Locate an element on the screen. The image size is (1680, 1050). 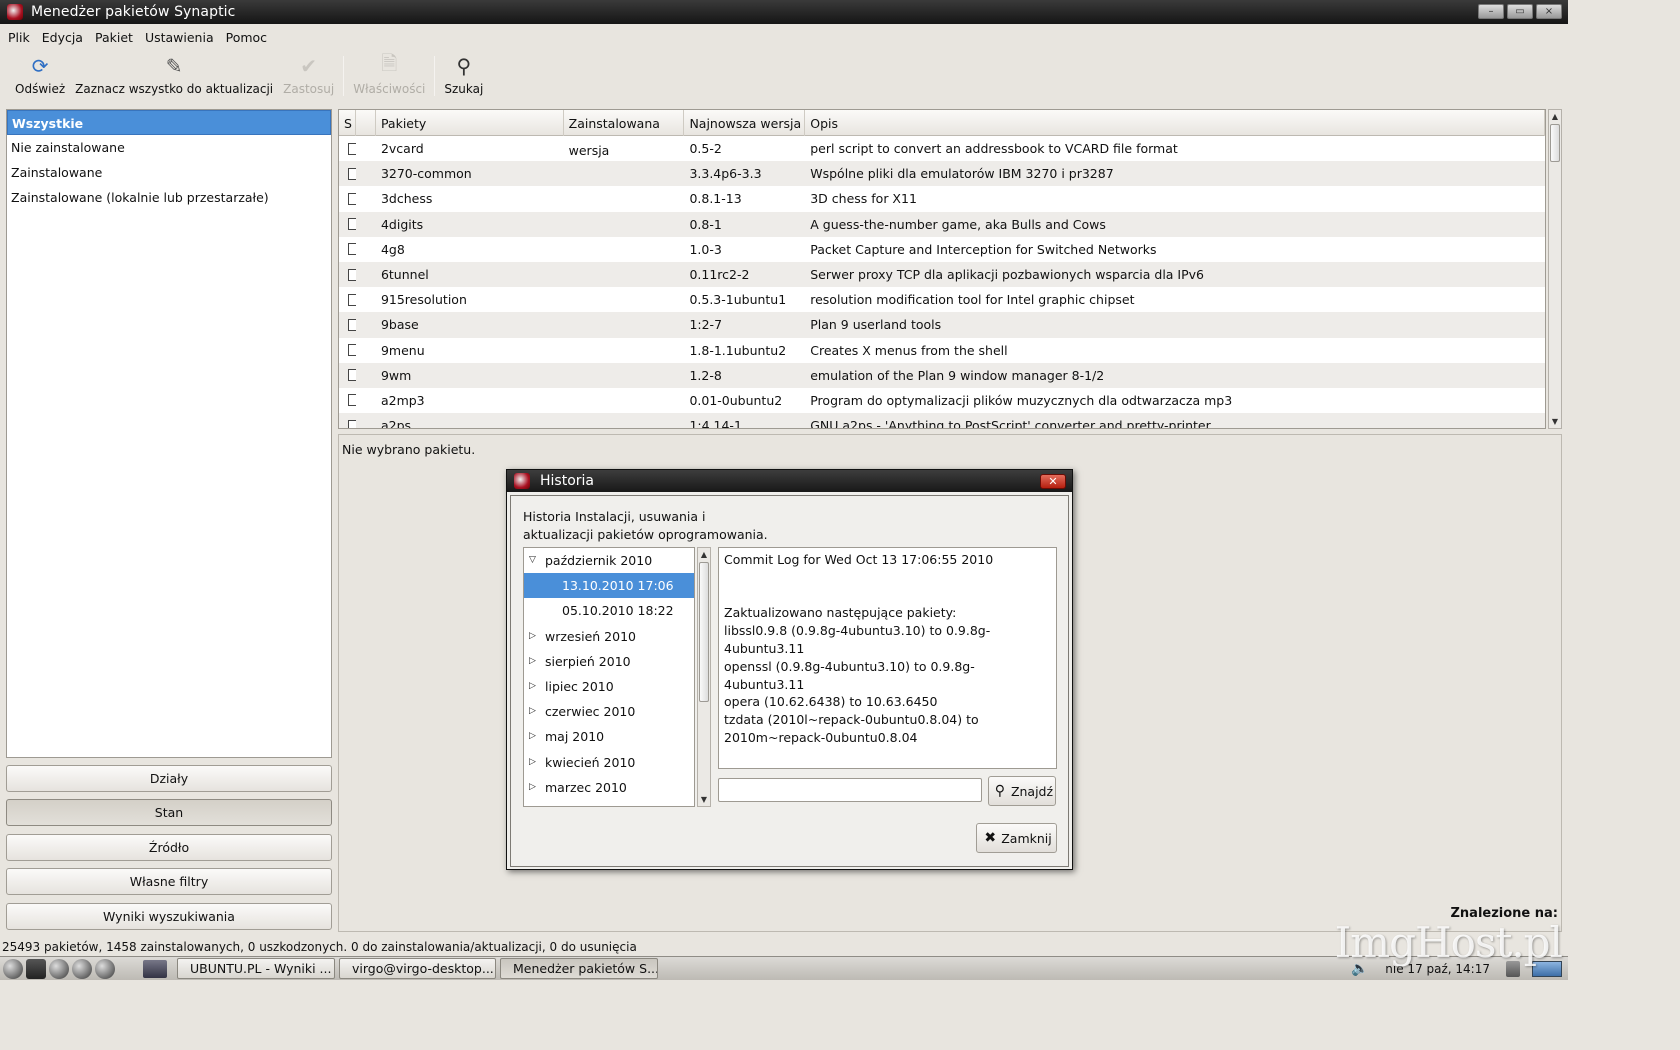
history-month: ▷ maj 2010 is located at coordinates (609, 736).